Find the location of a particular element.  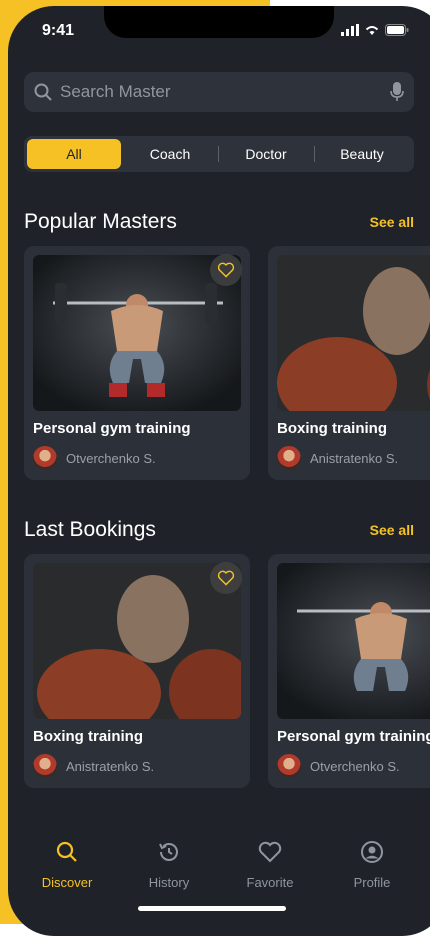

wifi-icon is located at coordinates (372, 30).